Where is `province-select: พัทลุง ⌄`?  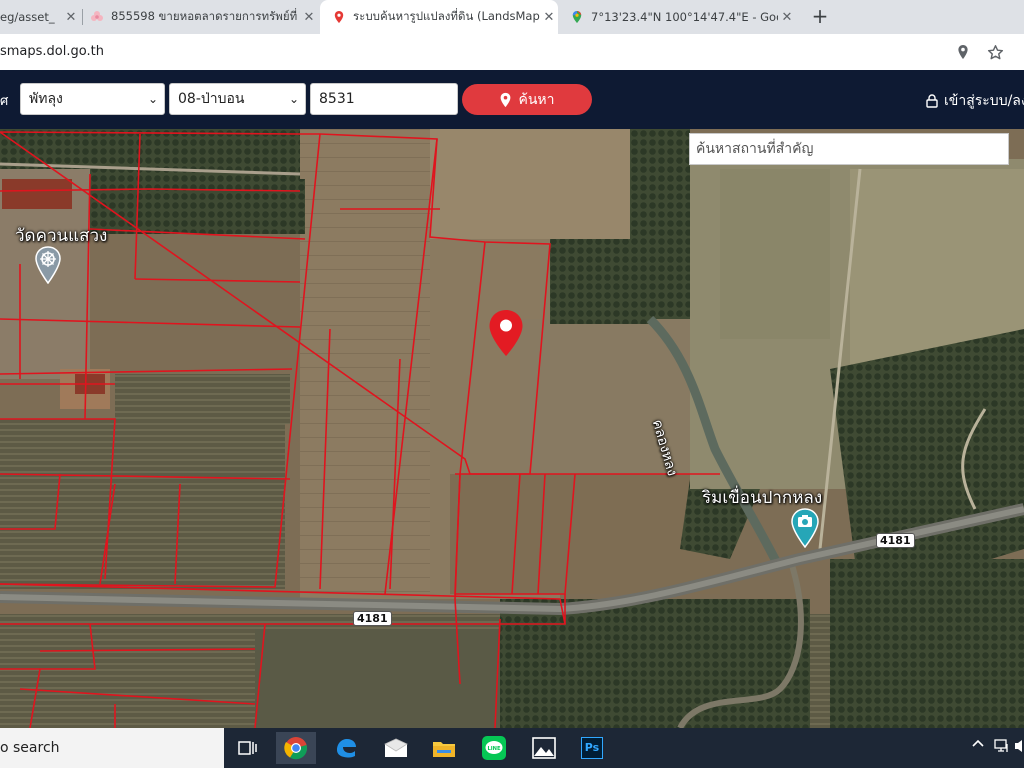 province-select: พัทลุง ⌄ is located at coordinates (92, 99).